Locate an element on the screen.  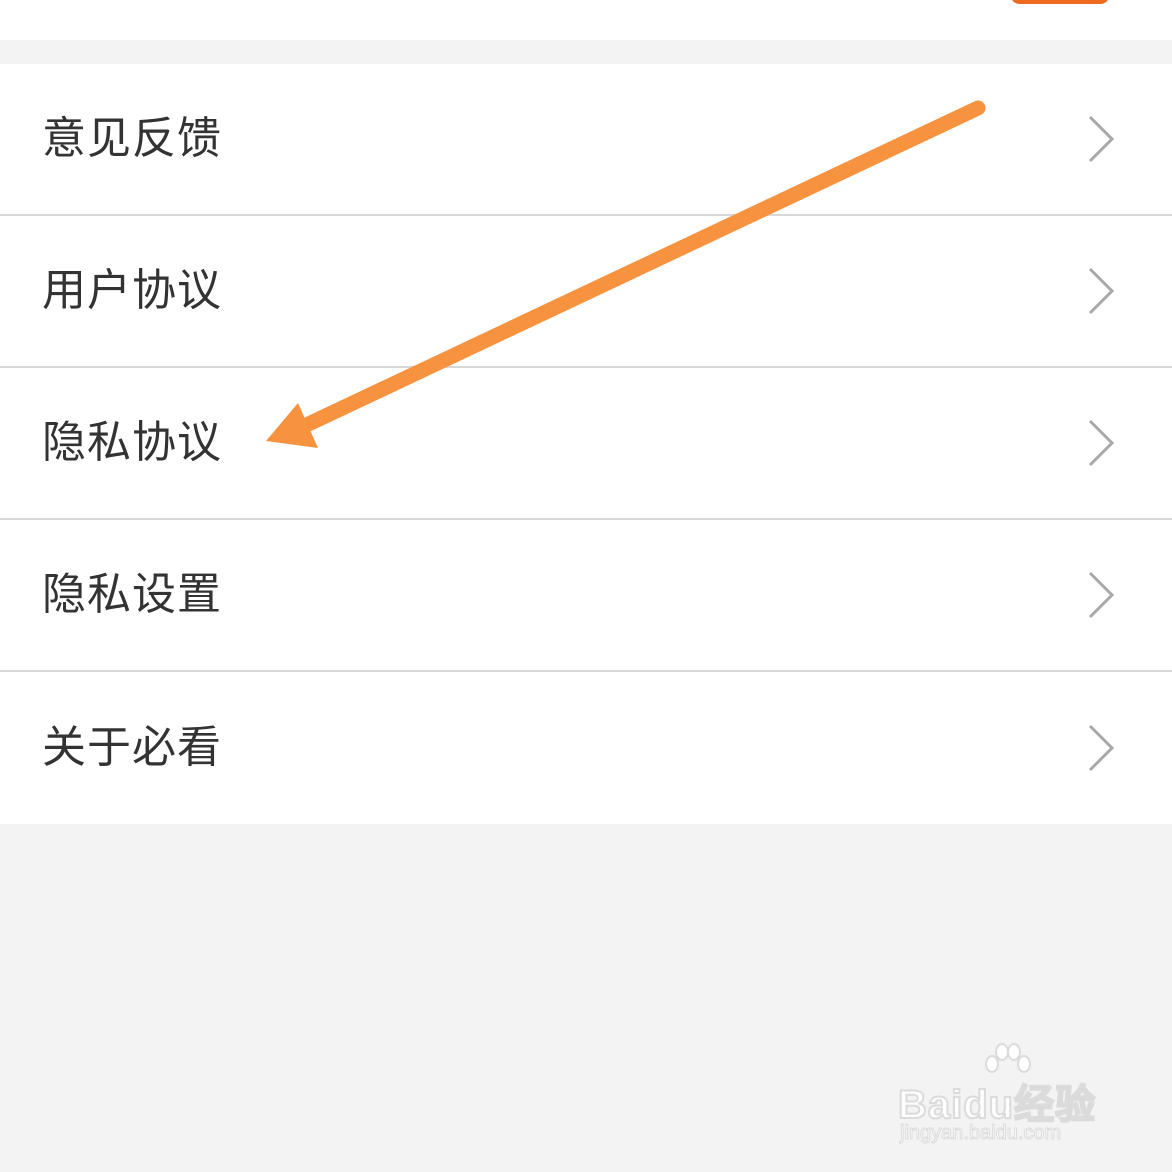
menu-item-label: 隐私协议 is located at coordinates (132, 442).